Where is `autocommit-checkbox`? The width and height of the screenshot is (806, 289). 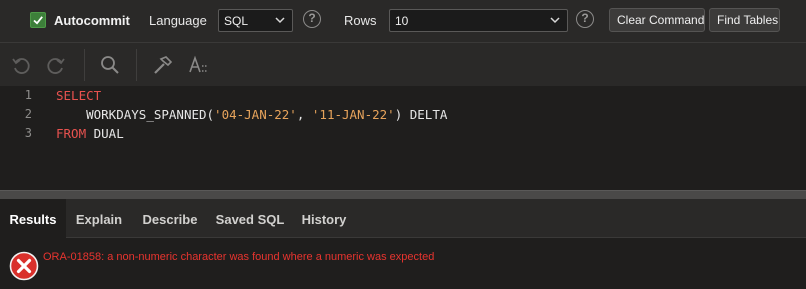 autocommit-checkbox is located at coordinates (38, 20).